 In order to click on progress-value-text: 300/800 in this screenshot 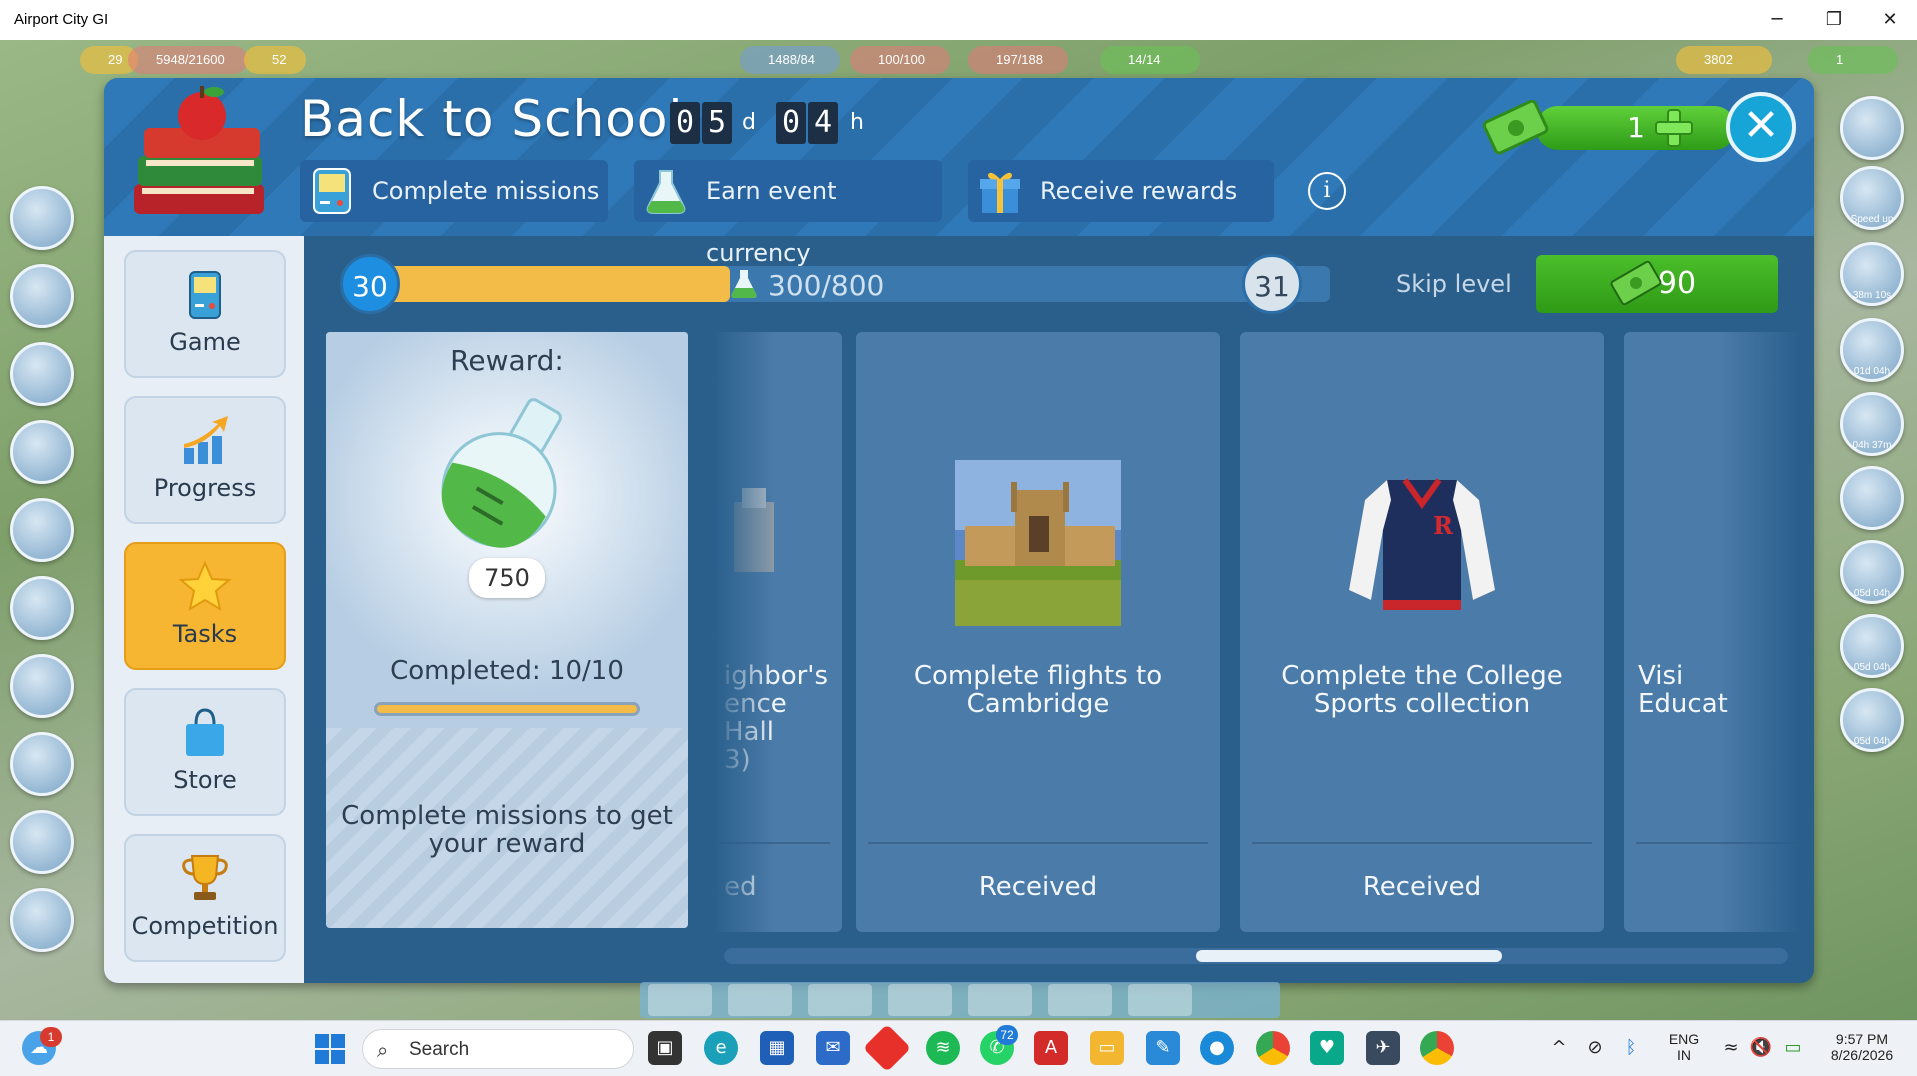, I will do `click(826, 285)`.